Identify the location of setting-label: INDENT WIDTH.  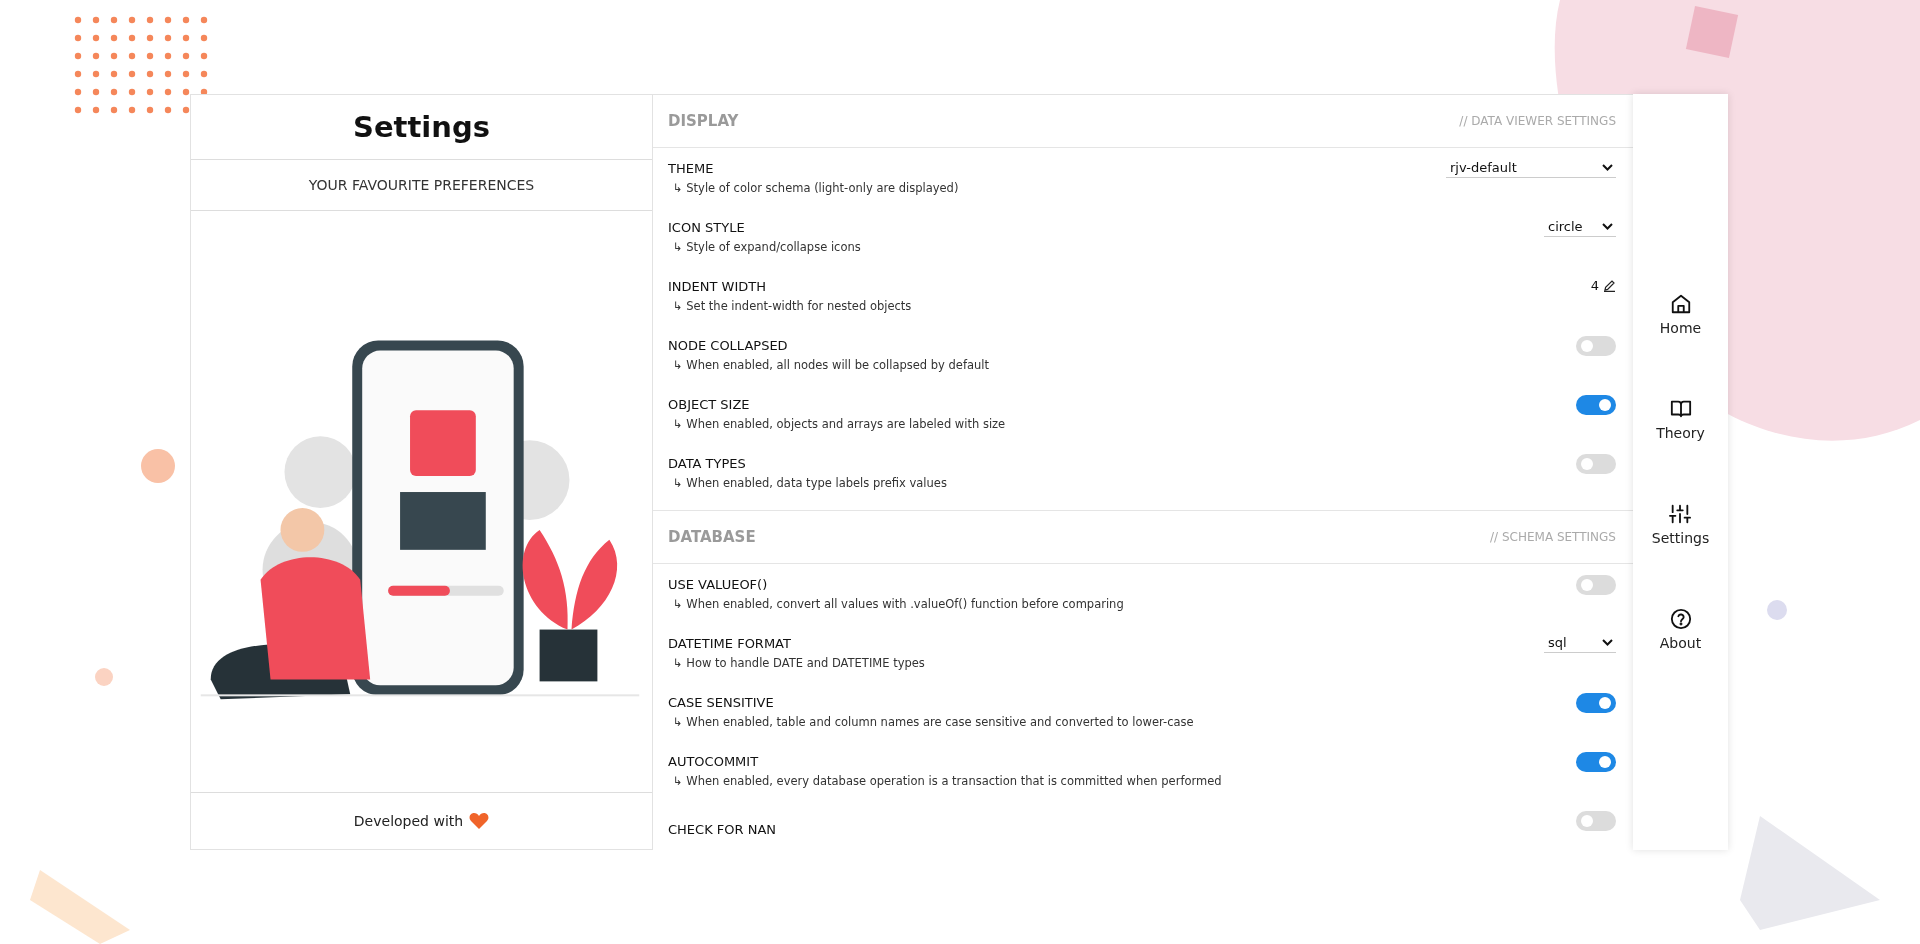
(717, 286).